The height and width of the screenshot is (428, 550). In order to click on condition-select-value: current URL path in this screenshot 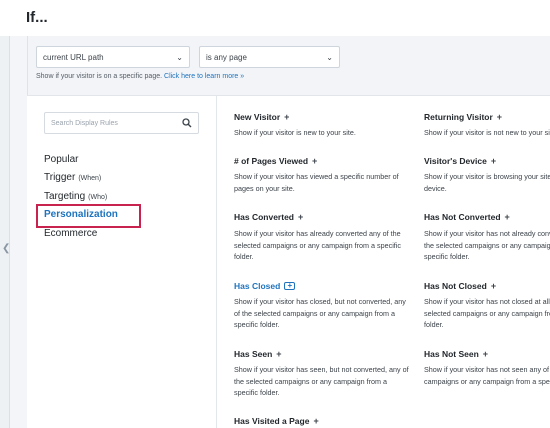, I will do `click(73, 57)`.